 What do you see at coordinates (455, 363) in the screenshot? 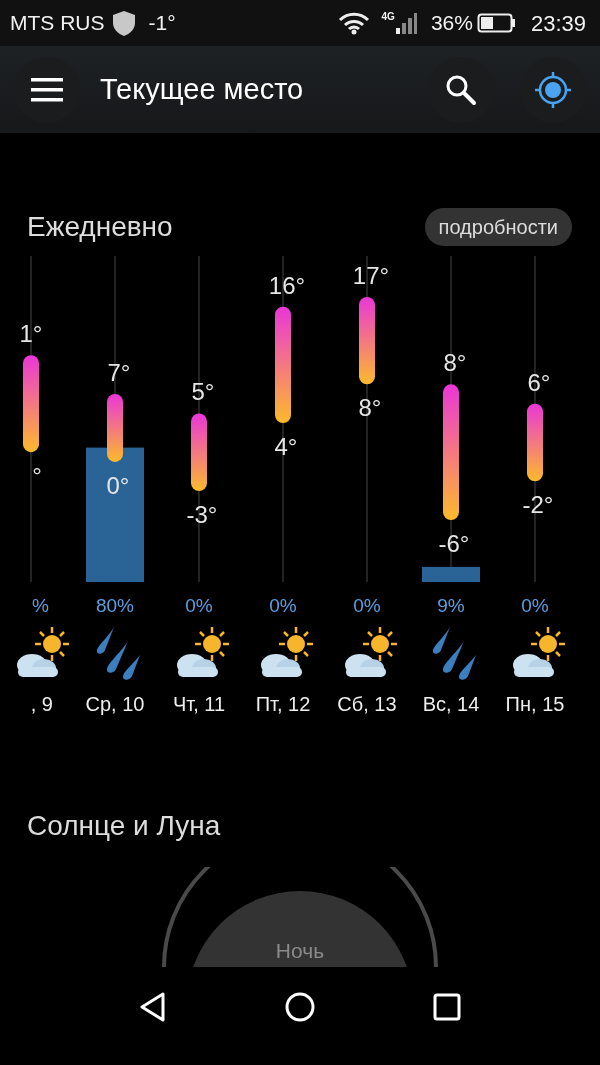
I see `high-temperature: 8°` at bounding box center [455, 363].